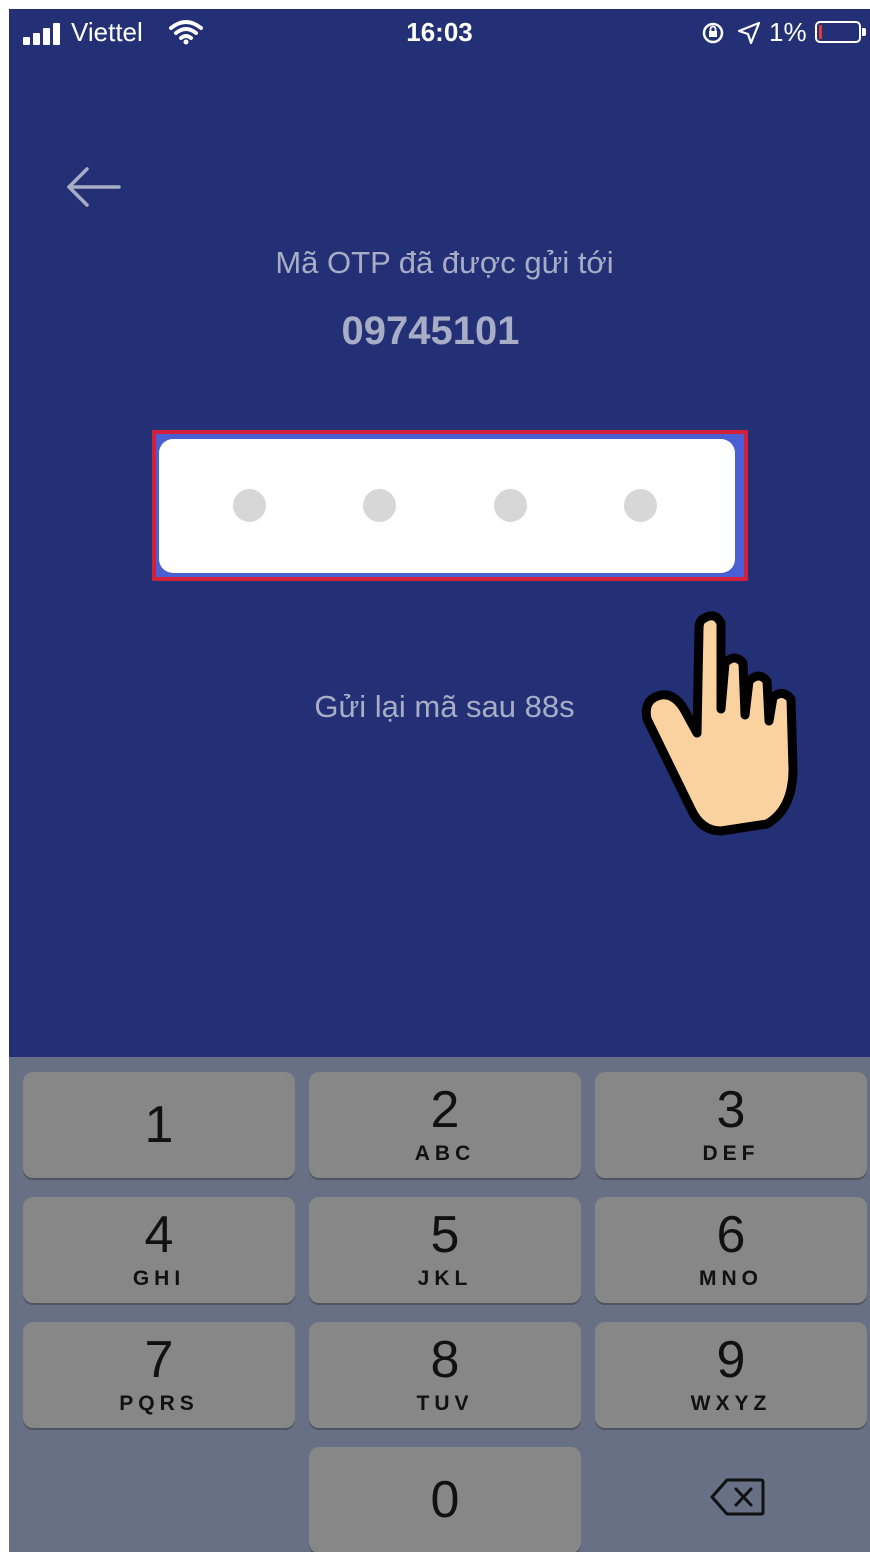 This screenshot has width=870, height=1552. Describe the element at coordinates (94, 187) in the screenshot. I see `arrow-left-icon` at that location.